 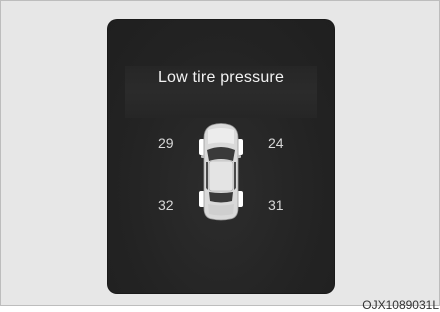 What do you see at coordinates (276, 143) in the screenshot?
I see `tire-pressure-front-right: 24` at bounding box center [276, 143].